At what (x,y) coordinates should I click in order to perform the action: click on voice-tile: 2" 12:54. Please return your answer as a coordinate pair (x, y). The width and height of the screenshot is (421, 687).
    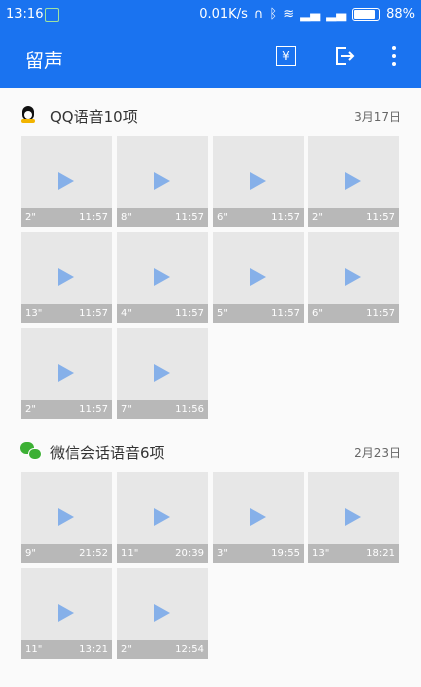
    Looking at the image, I should click on (162, 613).